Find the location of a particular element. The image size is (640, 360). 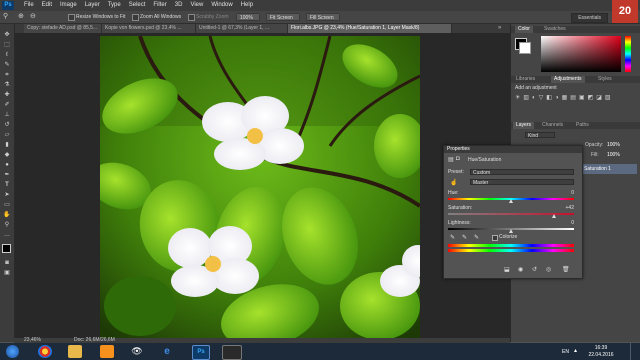

opacity-value: 100% is located at coordinates (613, 145).